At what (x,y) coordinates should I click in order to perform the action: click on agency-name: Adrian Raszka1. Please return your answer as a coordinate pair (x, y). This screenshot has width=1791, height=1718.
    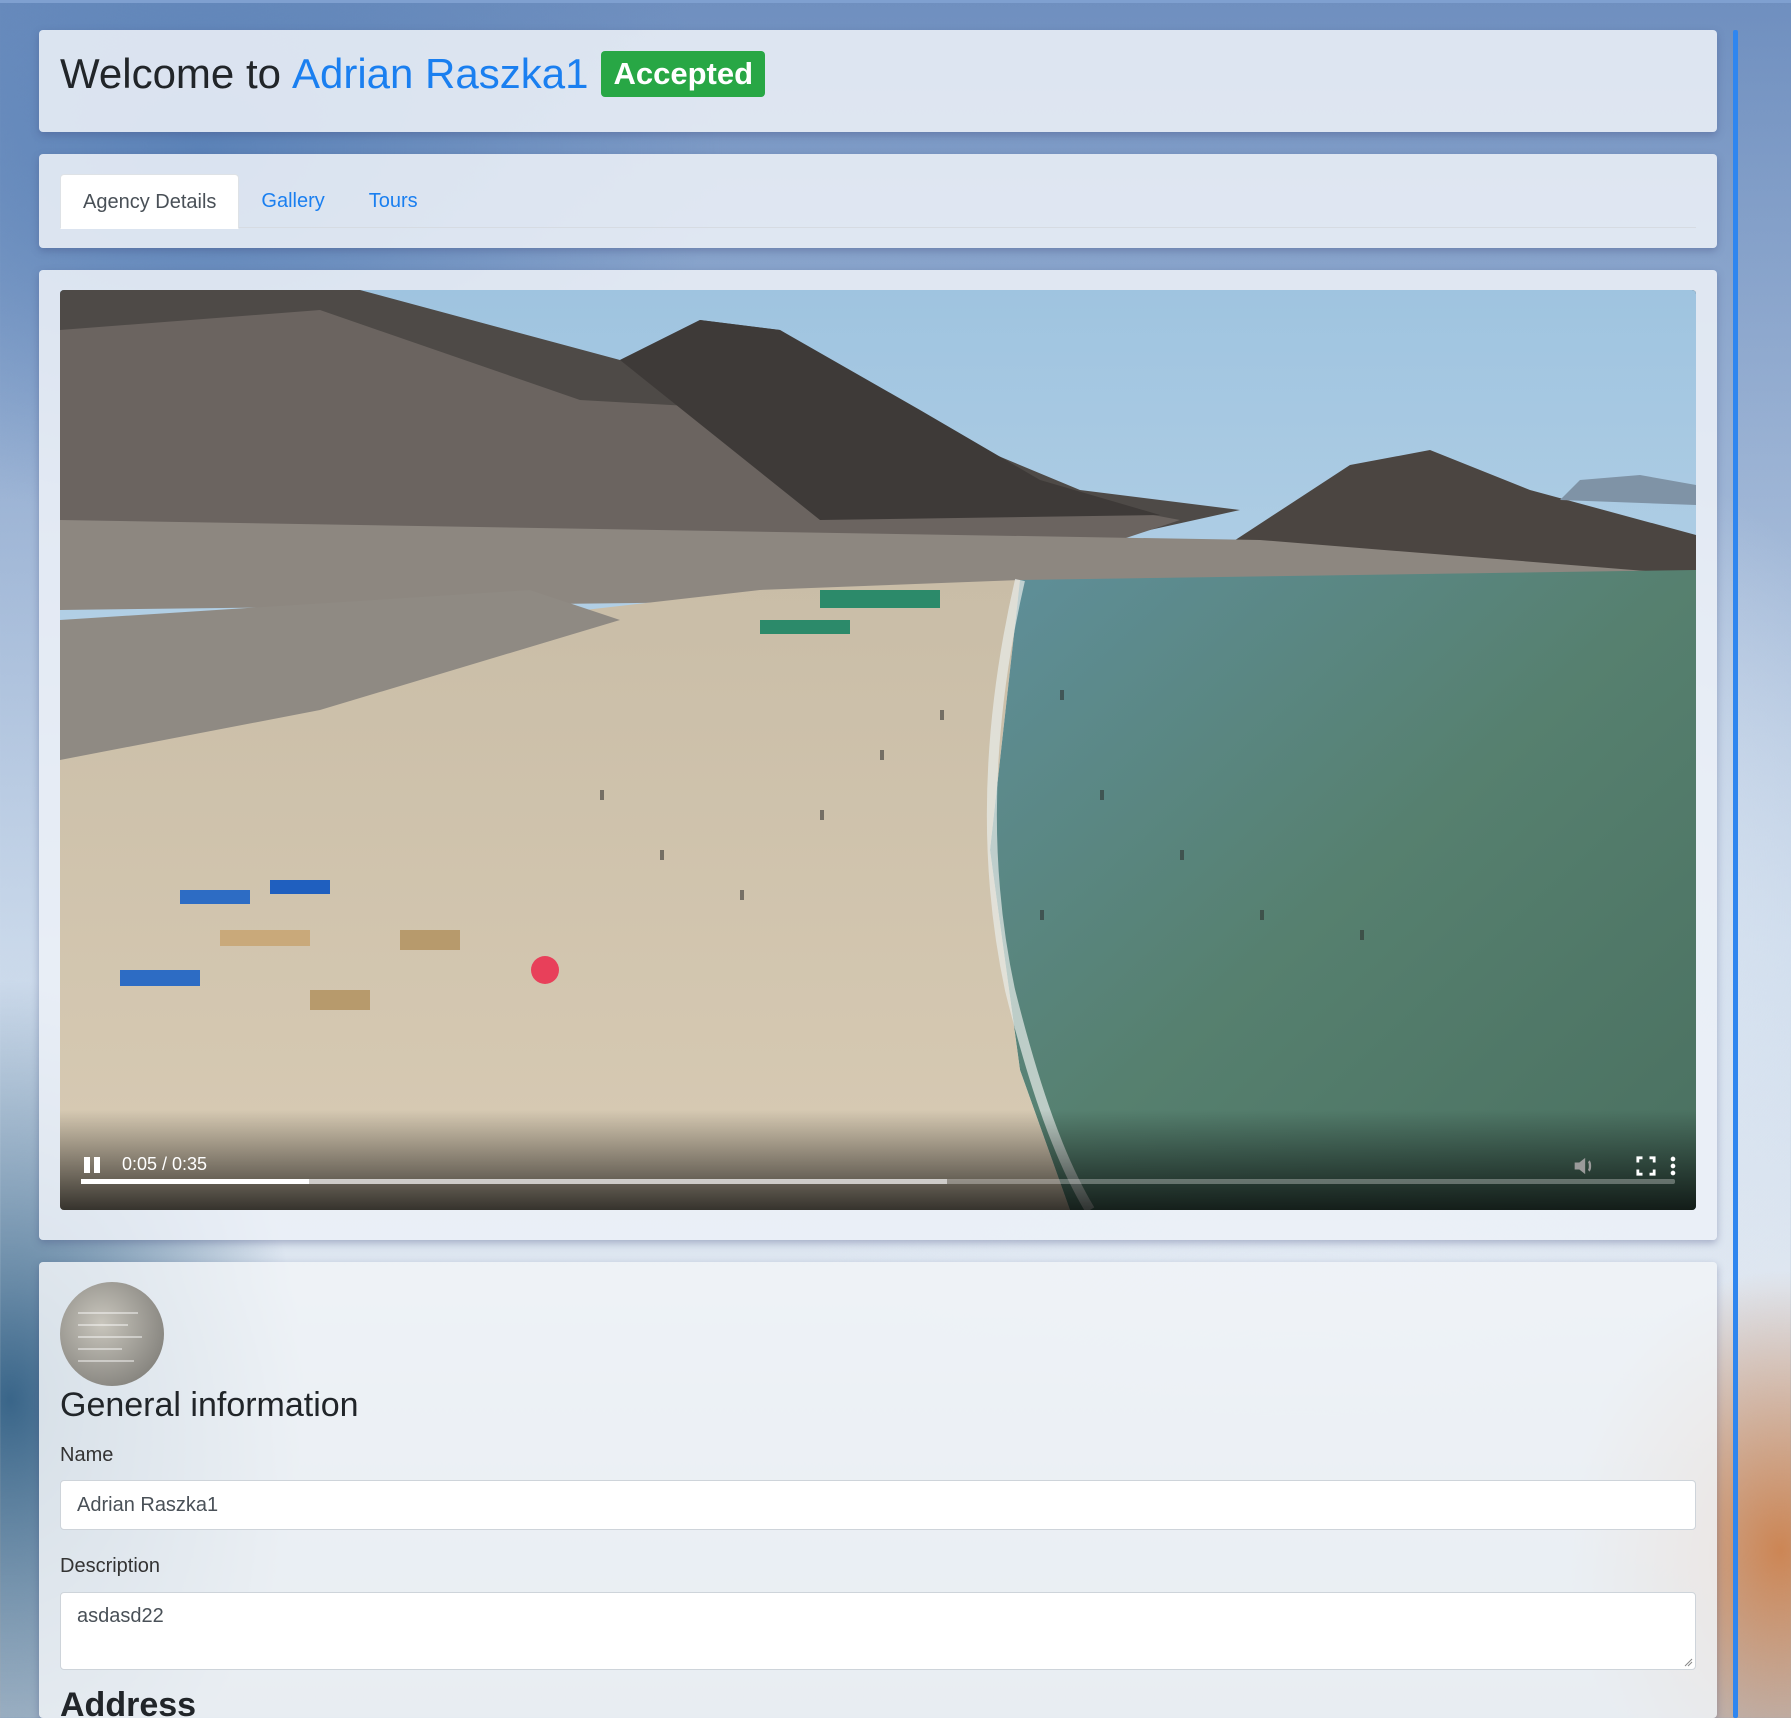
    Looking at the image, I should click on (440, 73).